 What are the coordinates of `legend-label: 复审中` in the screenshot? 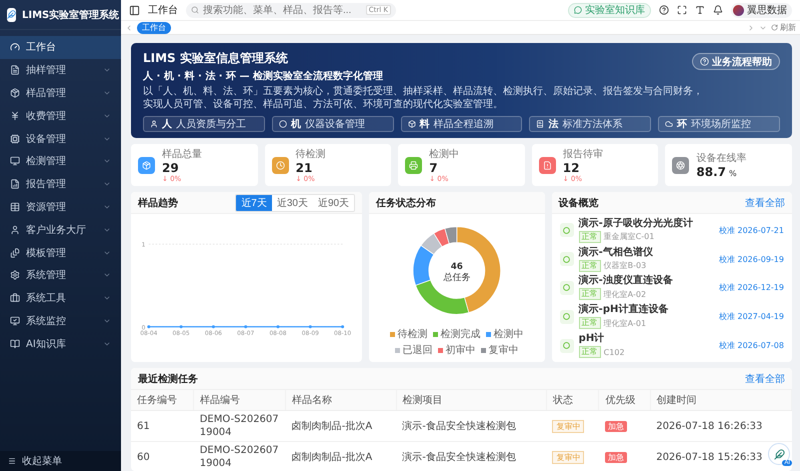 It's located at (503, 350).